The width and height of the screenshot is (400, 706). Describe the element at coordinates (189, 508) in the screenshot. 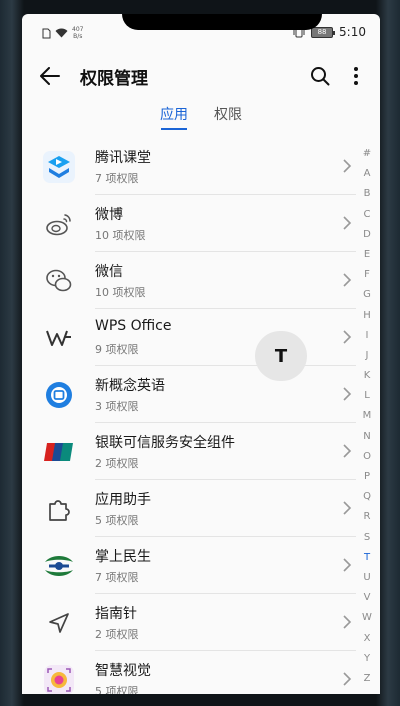

I see `app-item-app-assistant: 应用助手 5 项权限` at that location.